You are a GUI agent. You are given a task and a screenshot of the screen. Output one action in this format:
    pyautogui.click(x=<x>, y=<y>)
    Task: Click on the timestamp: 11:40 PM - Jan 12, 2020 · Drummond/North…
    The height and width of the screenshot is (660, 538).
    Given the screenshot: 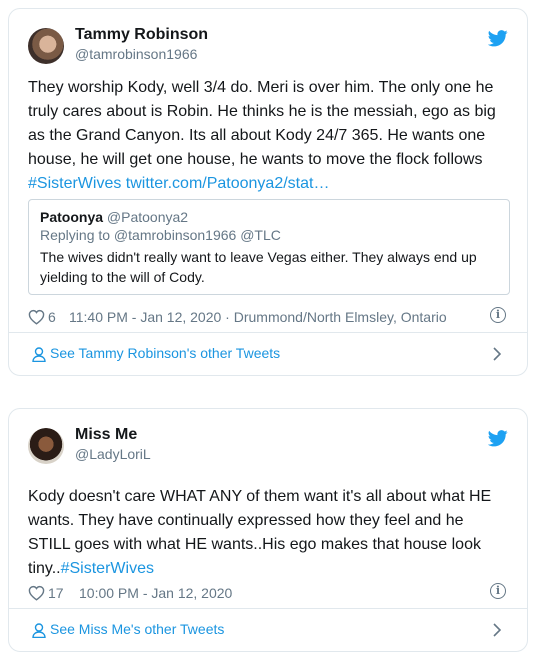 What is the action you would take?
    pyautogui.click(x=258, y=317)
    